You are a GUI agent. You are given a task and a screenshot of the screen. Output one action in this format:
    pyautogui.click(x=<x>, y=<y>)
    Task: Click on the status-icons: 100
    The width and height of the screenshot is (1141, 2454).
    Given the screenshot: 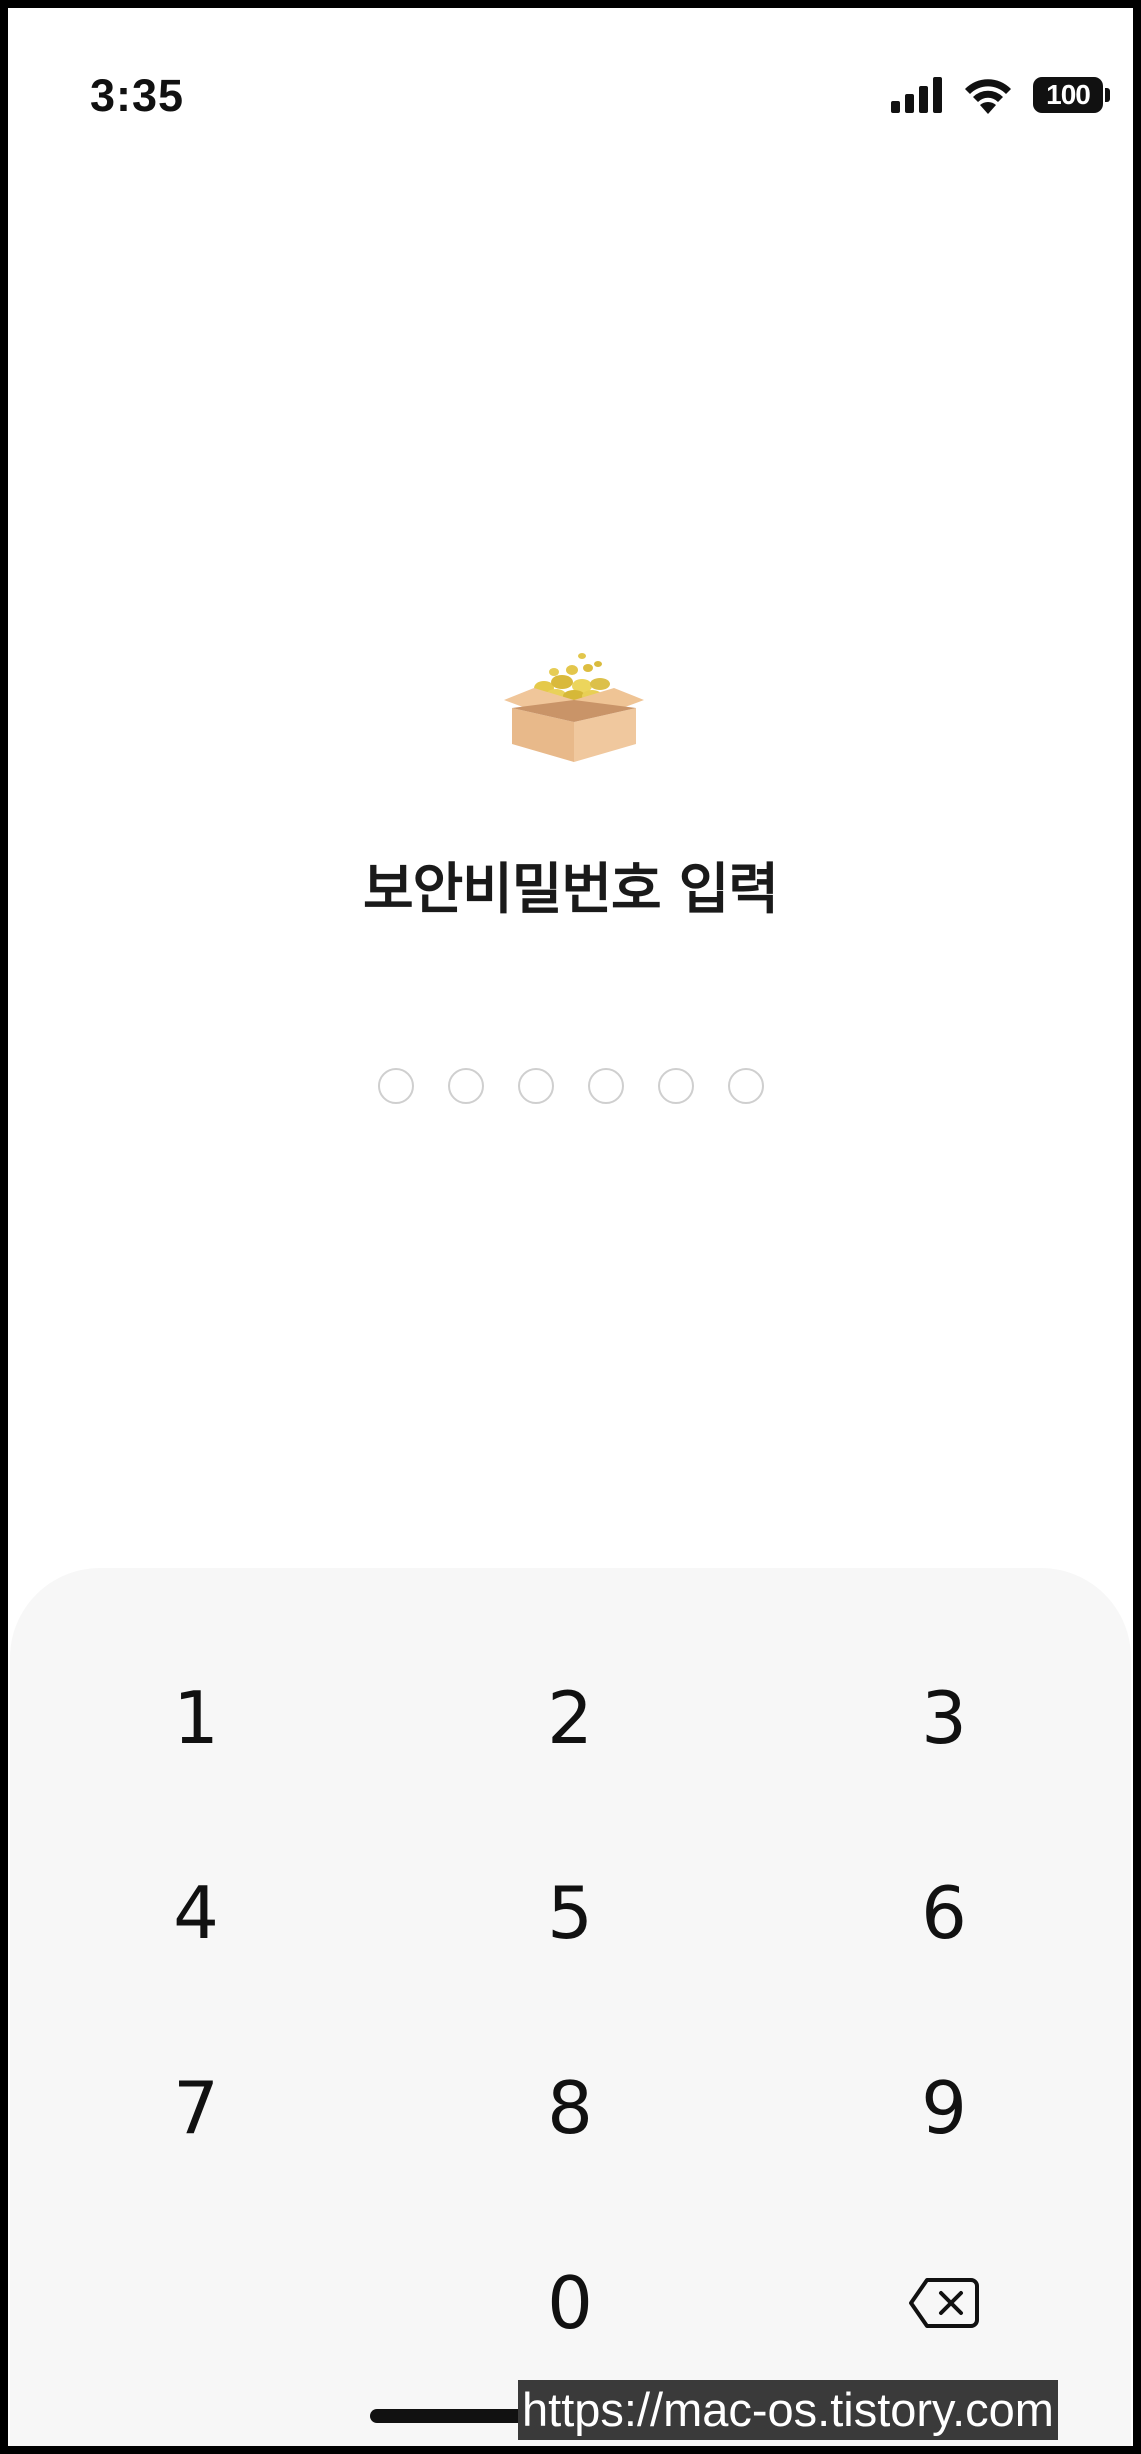 What is the action you would take?
    pyautogui.click(x=1000, y=95)
    